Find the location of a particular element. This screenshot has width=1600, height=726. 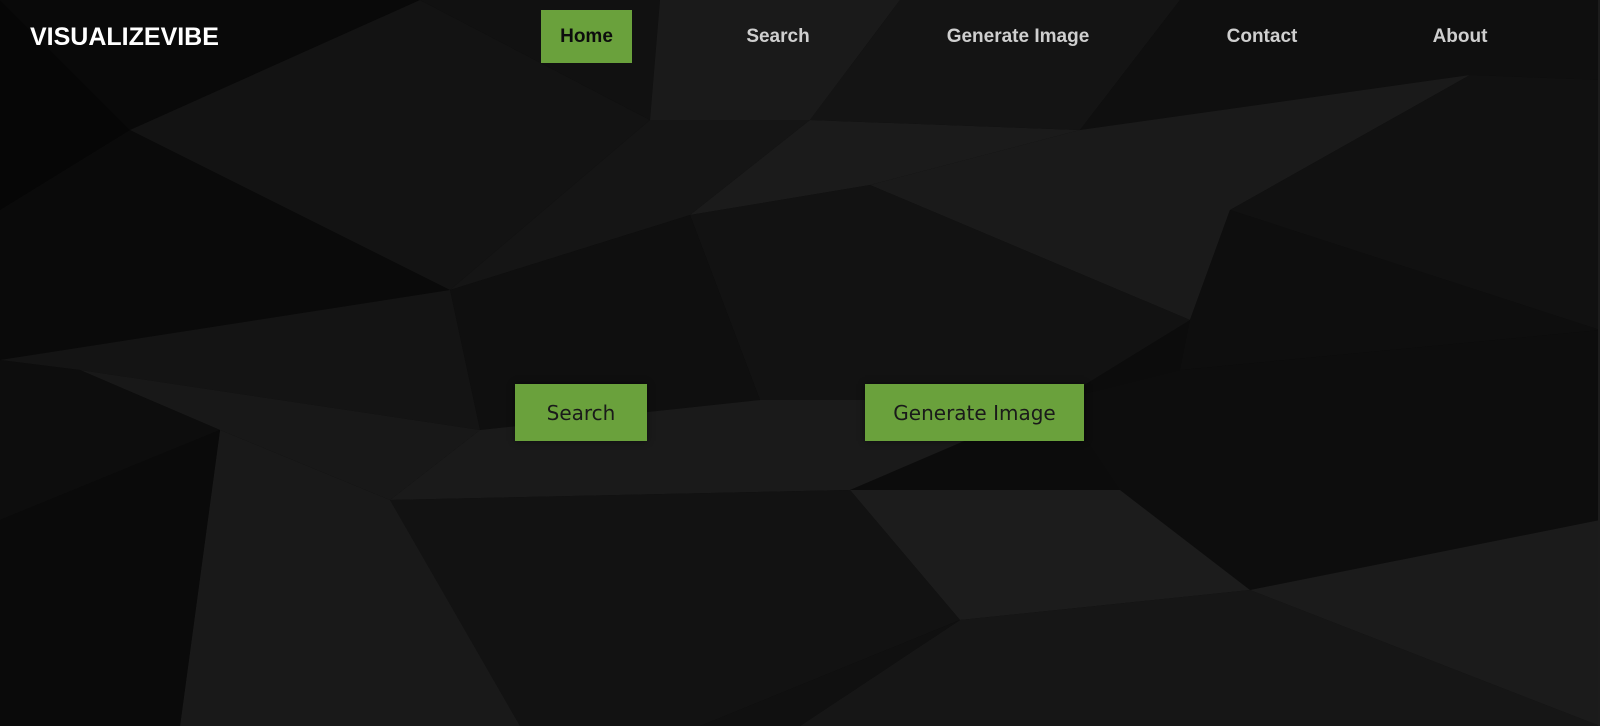

brand-logo: VISUALIZEVIBE is located at coordinates (124, 37).